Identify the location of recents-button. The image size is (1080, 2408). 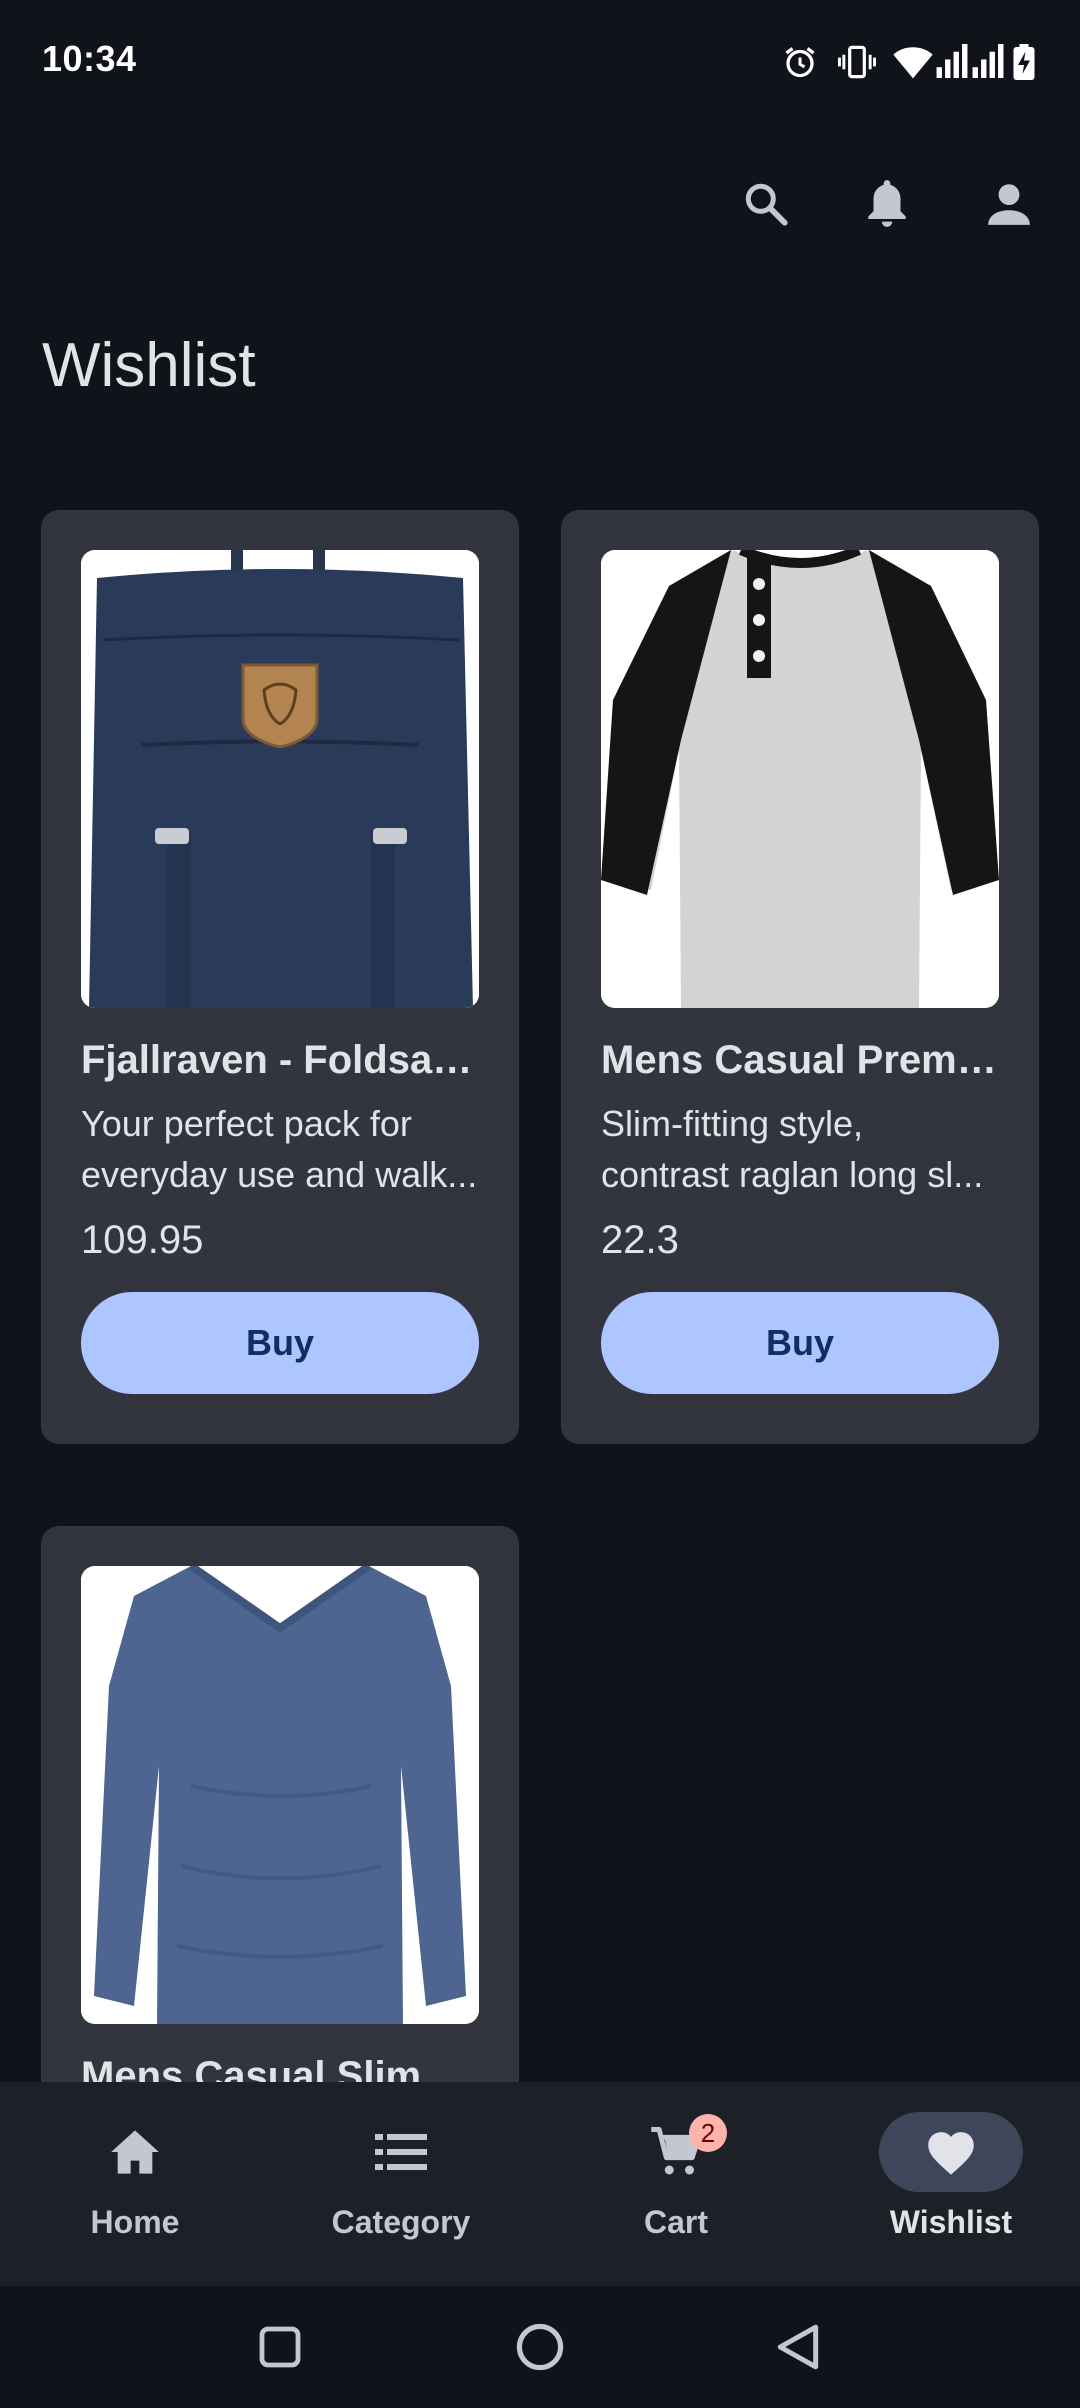
(280, 2347).